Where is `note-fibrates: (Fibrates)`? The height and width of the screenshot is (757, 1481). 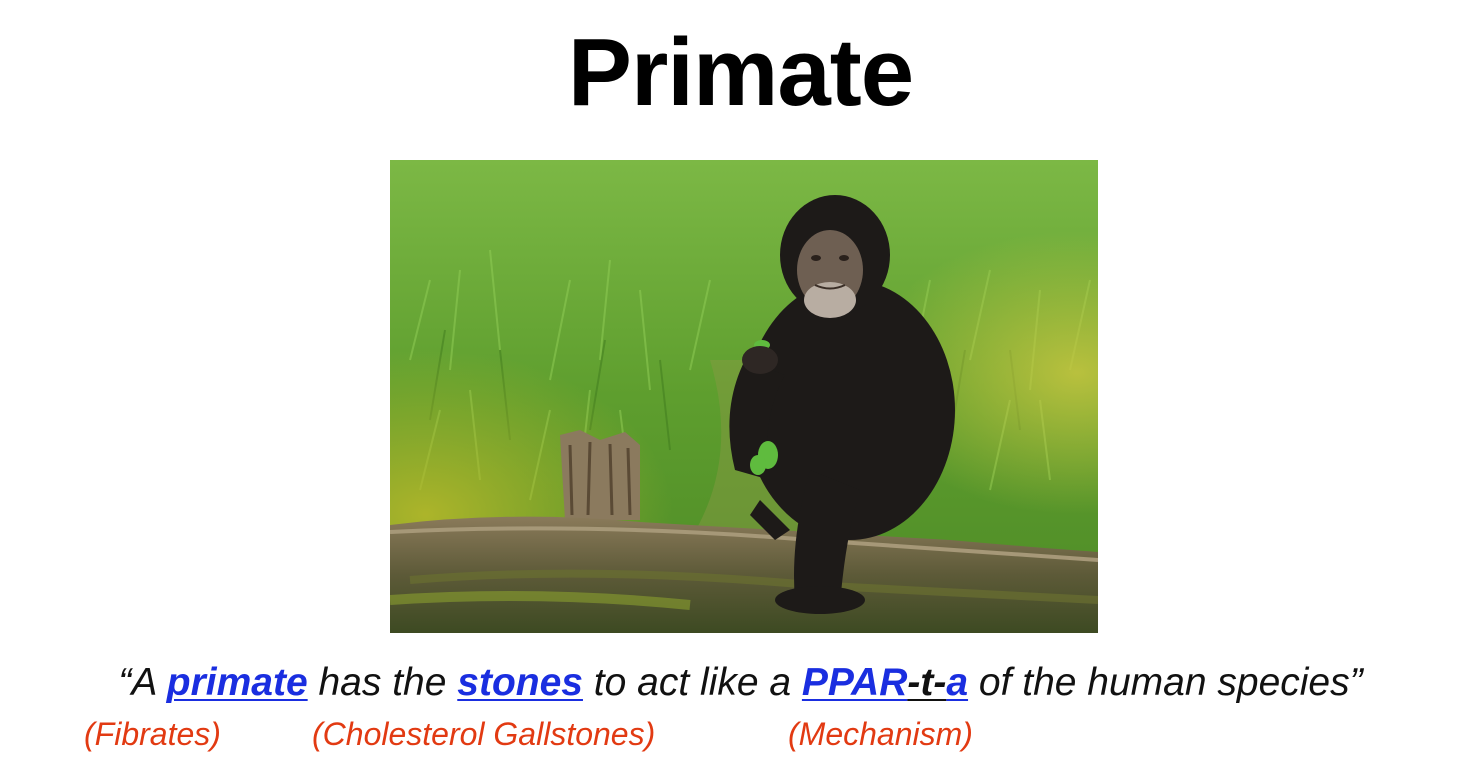 note-fibrates: (Fibrates) is located at coordinates (152, 734).